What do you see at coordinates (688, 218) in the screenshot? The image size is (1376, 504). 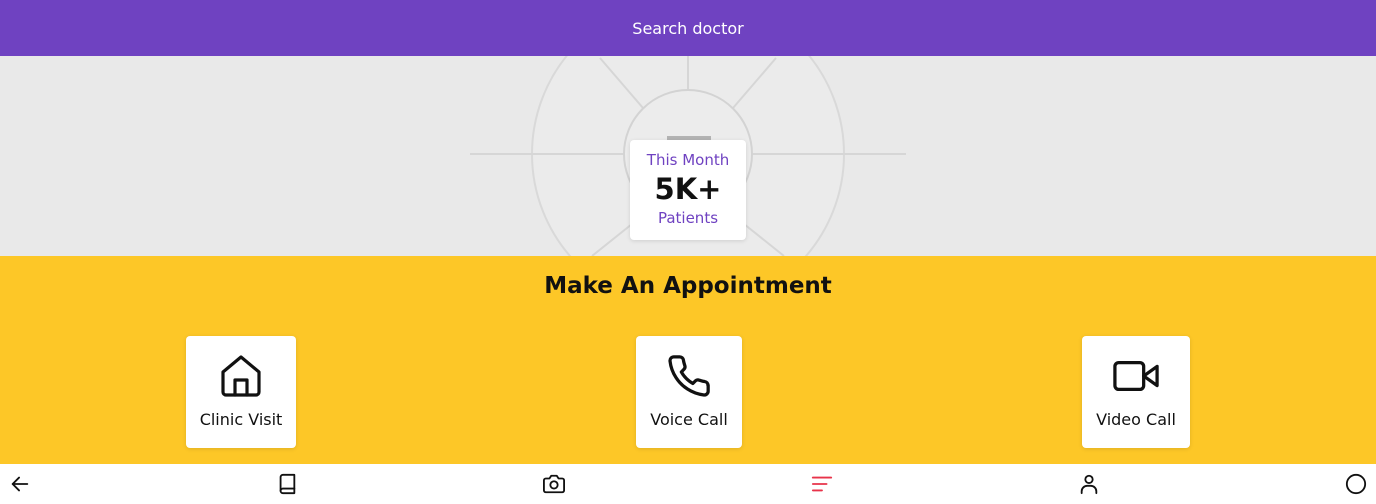 I see `stat-unit: Patients` at bounding box center [688, 218].